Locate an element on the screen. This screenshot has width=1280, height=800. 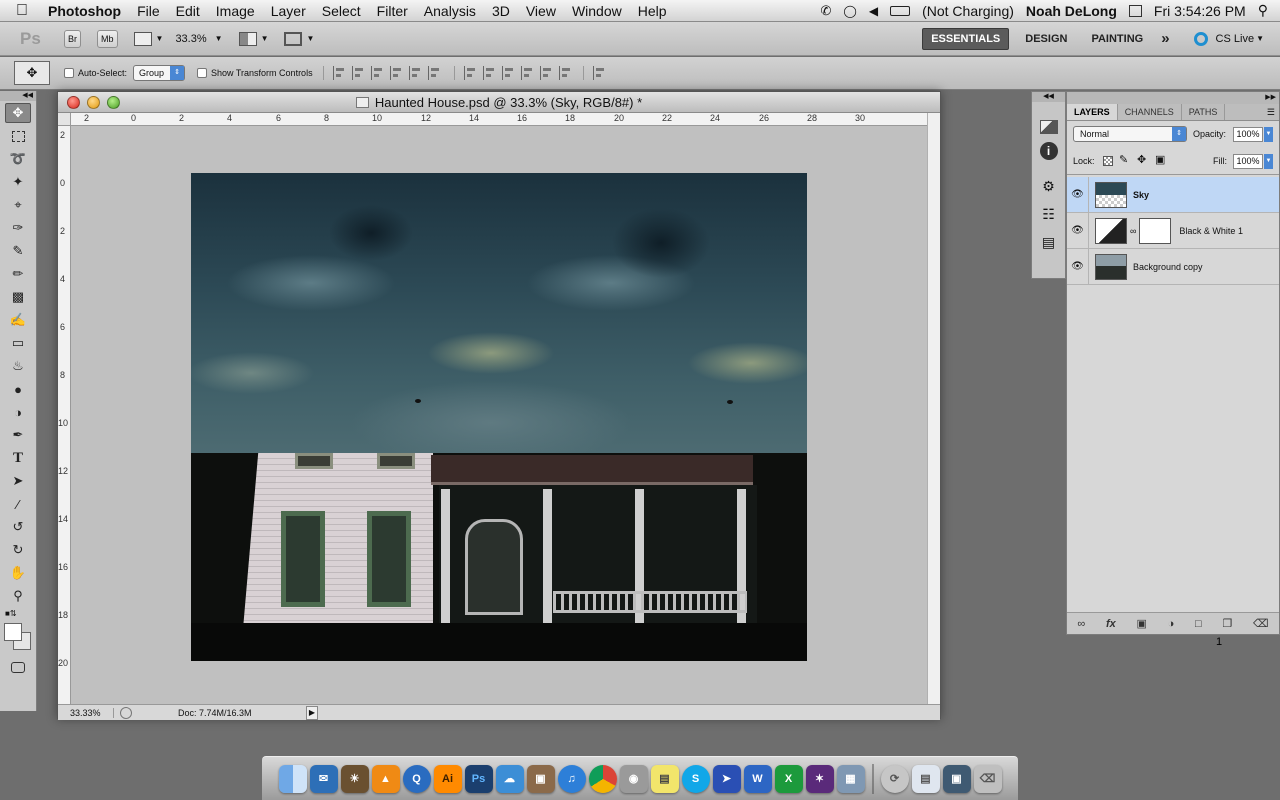
cs-live-icon is located at coordinates (1200, 38).